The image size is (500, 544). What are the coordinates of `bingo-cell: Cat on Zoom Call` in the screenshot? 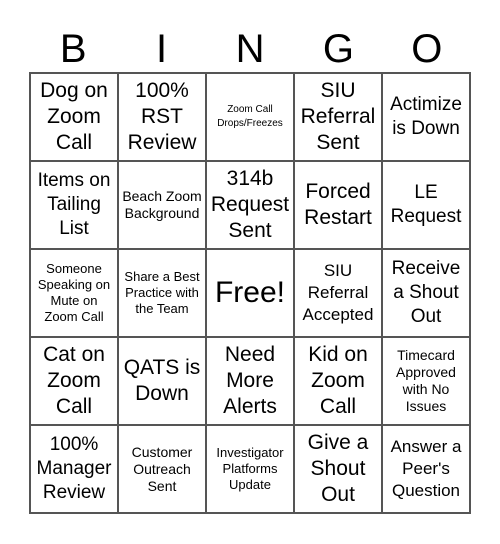 It's located at (74, 381).